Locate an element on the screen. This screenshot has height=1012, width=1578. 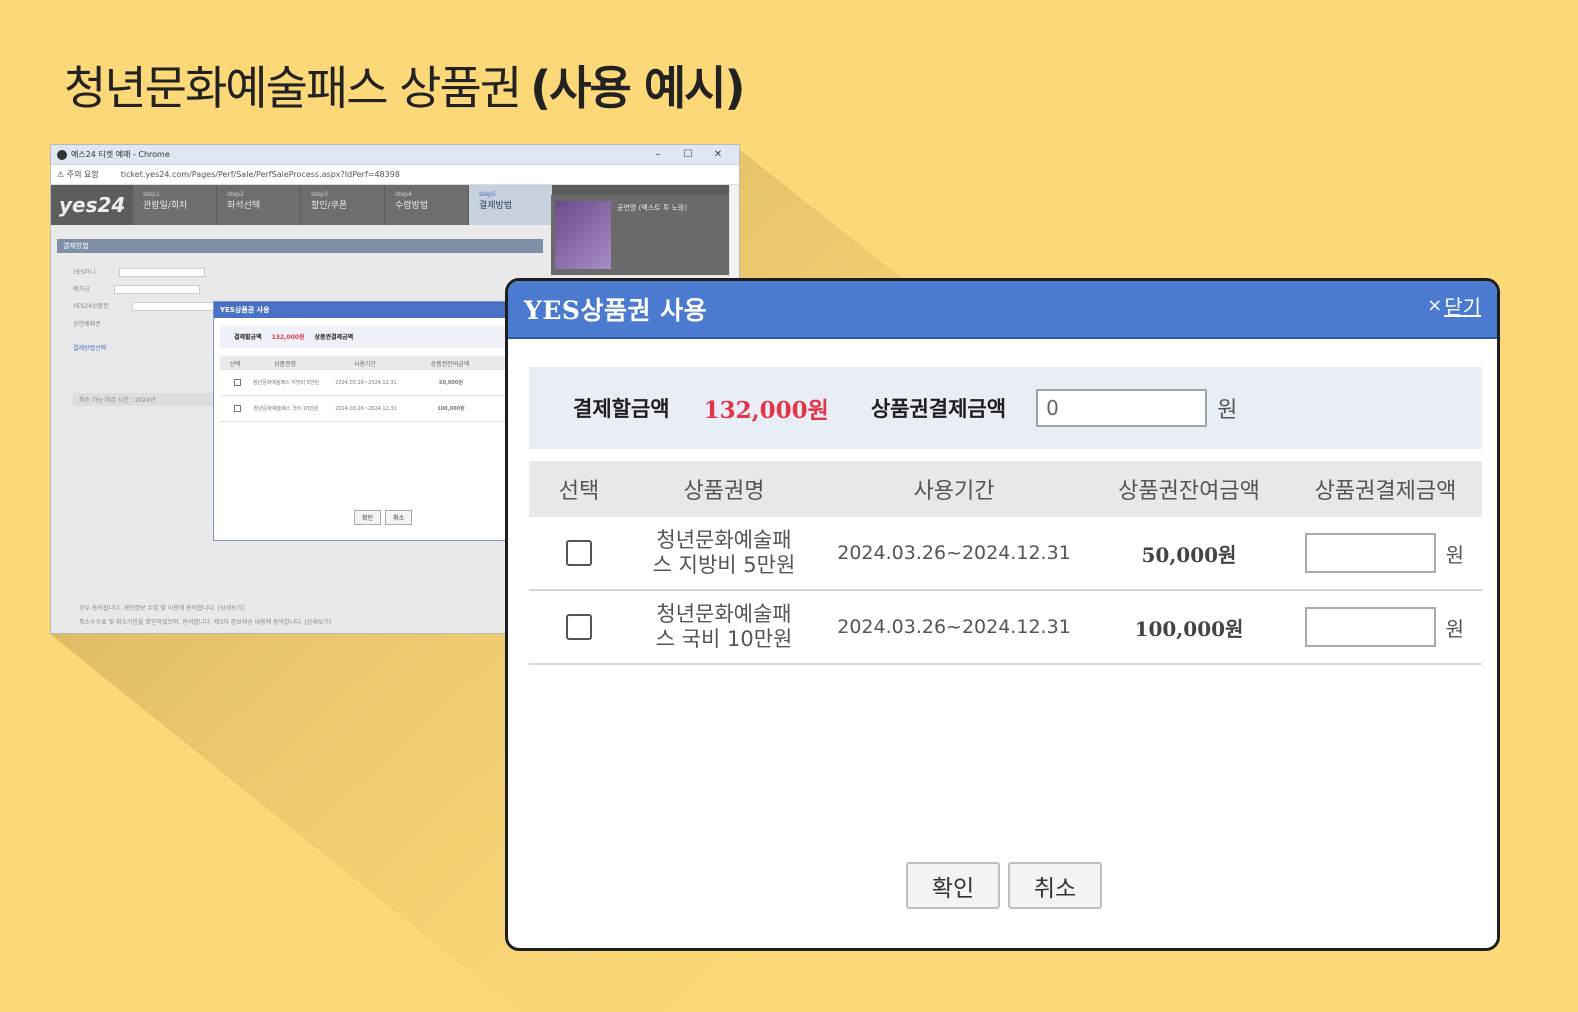
page-title: 청년문화예술패스 상품권 (사용 예시) is located at coordinates (405, 85).